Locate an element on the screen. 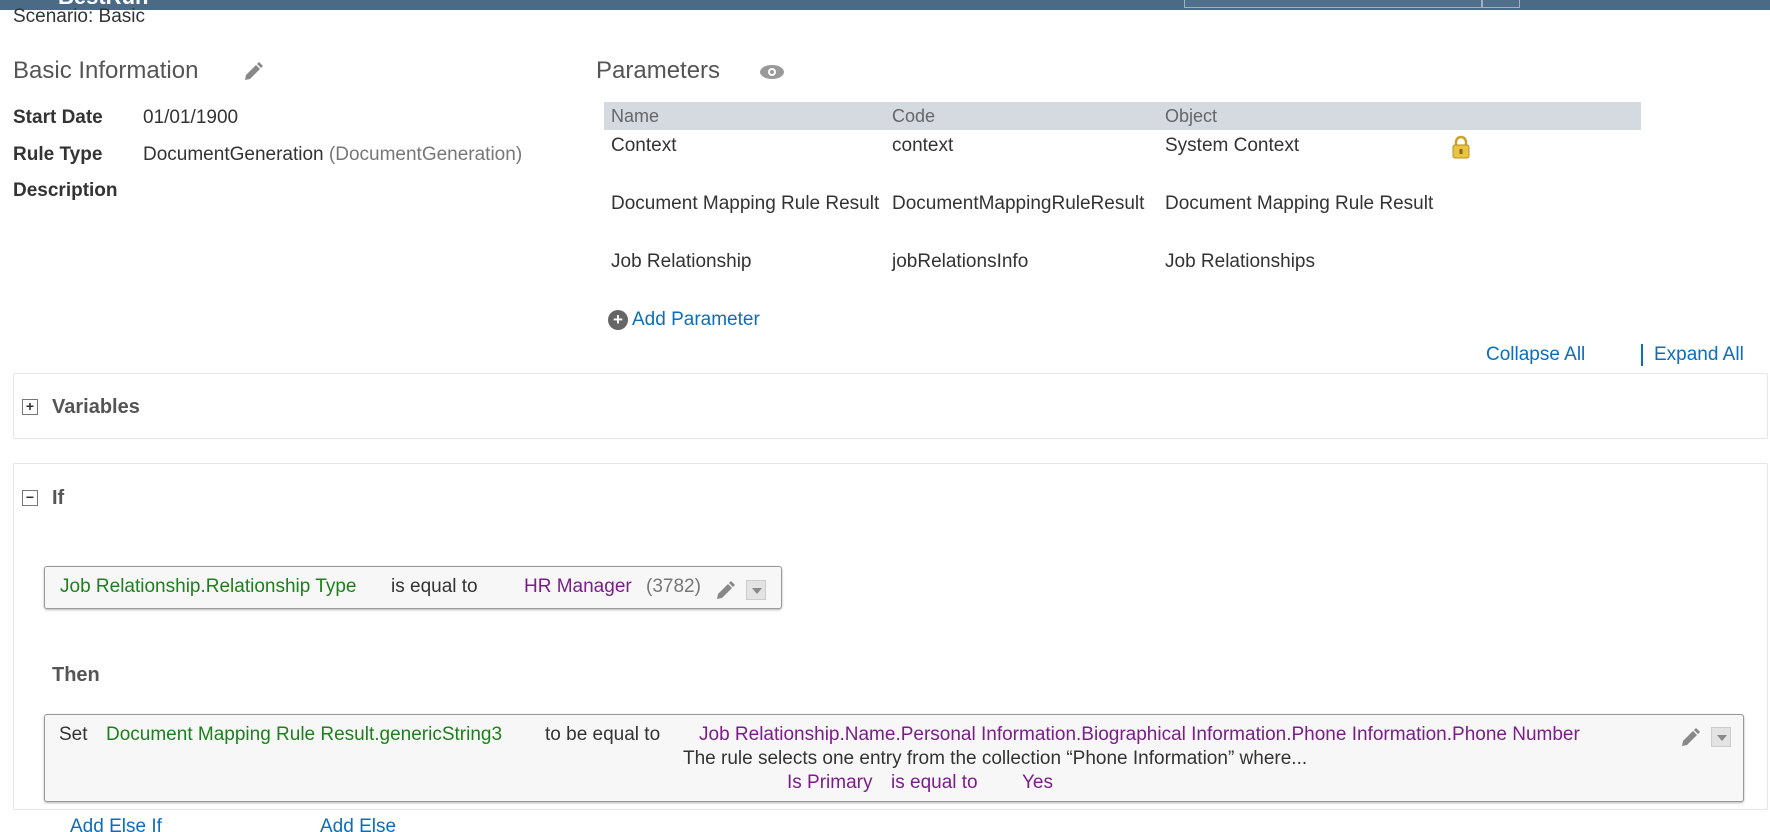 The width and height of the screenshot is (1770, 832). action-menu-dropdown-icon is located at coordinates (1721, 737).